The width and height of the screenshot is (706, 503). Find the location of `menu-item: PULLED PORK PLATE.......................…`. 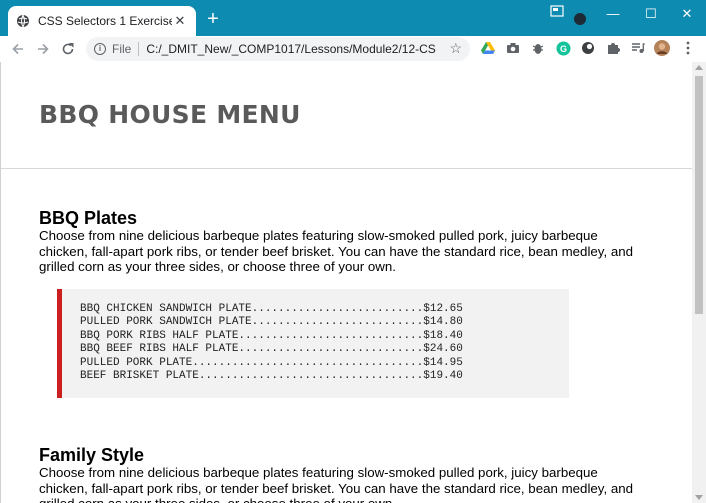

menu-item: PULLED PORK PLATE.......................… is located at coordinates (271, 362).